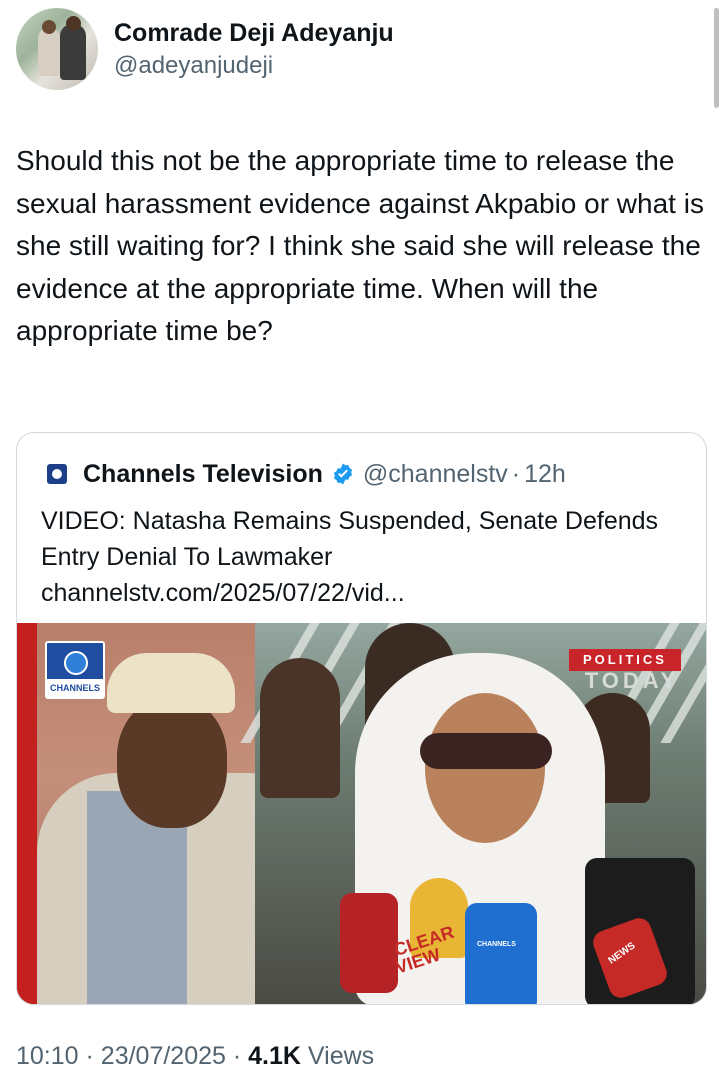  I want to click on today-badge: TODAY, so click(632, 680).